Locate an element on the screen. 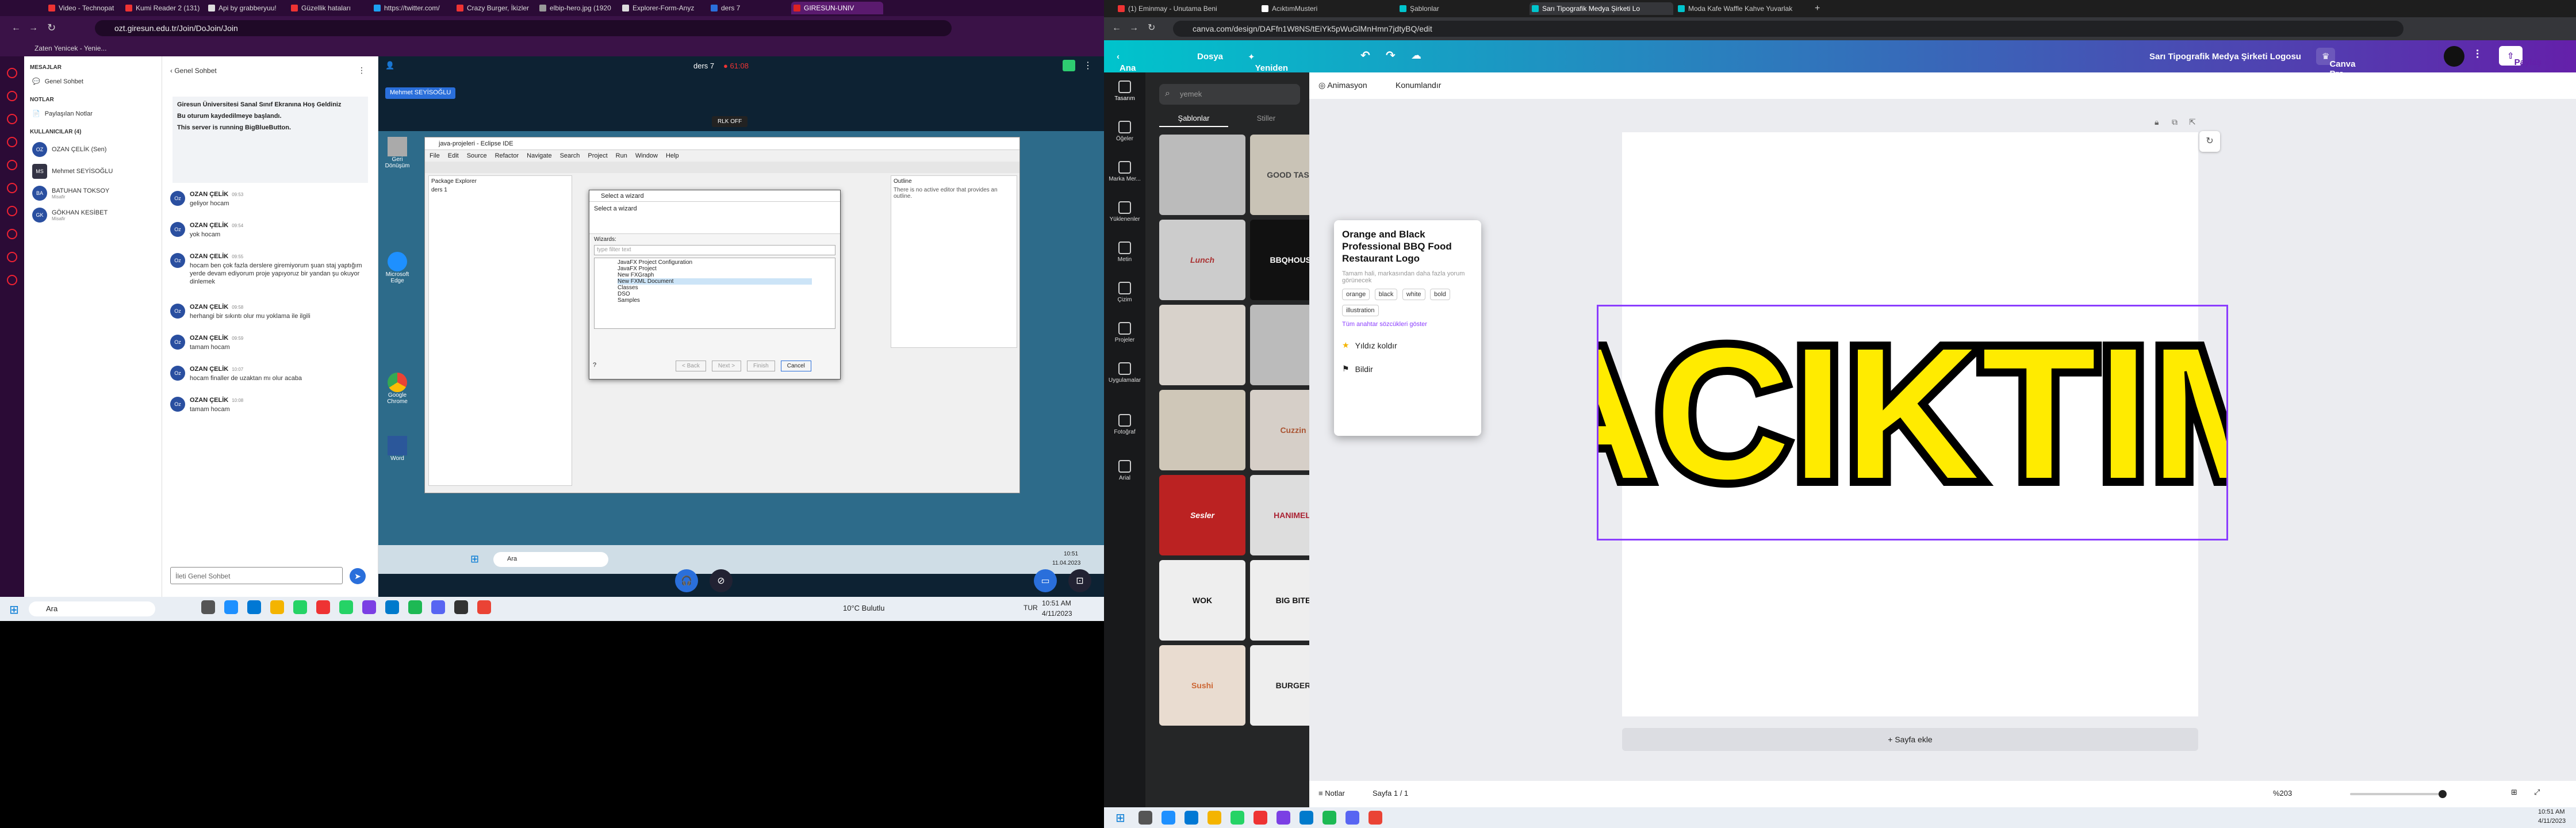 The image size is (2576, 828). more-options-icon: ⋮ is located at coordinates (1087, 65).